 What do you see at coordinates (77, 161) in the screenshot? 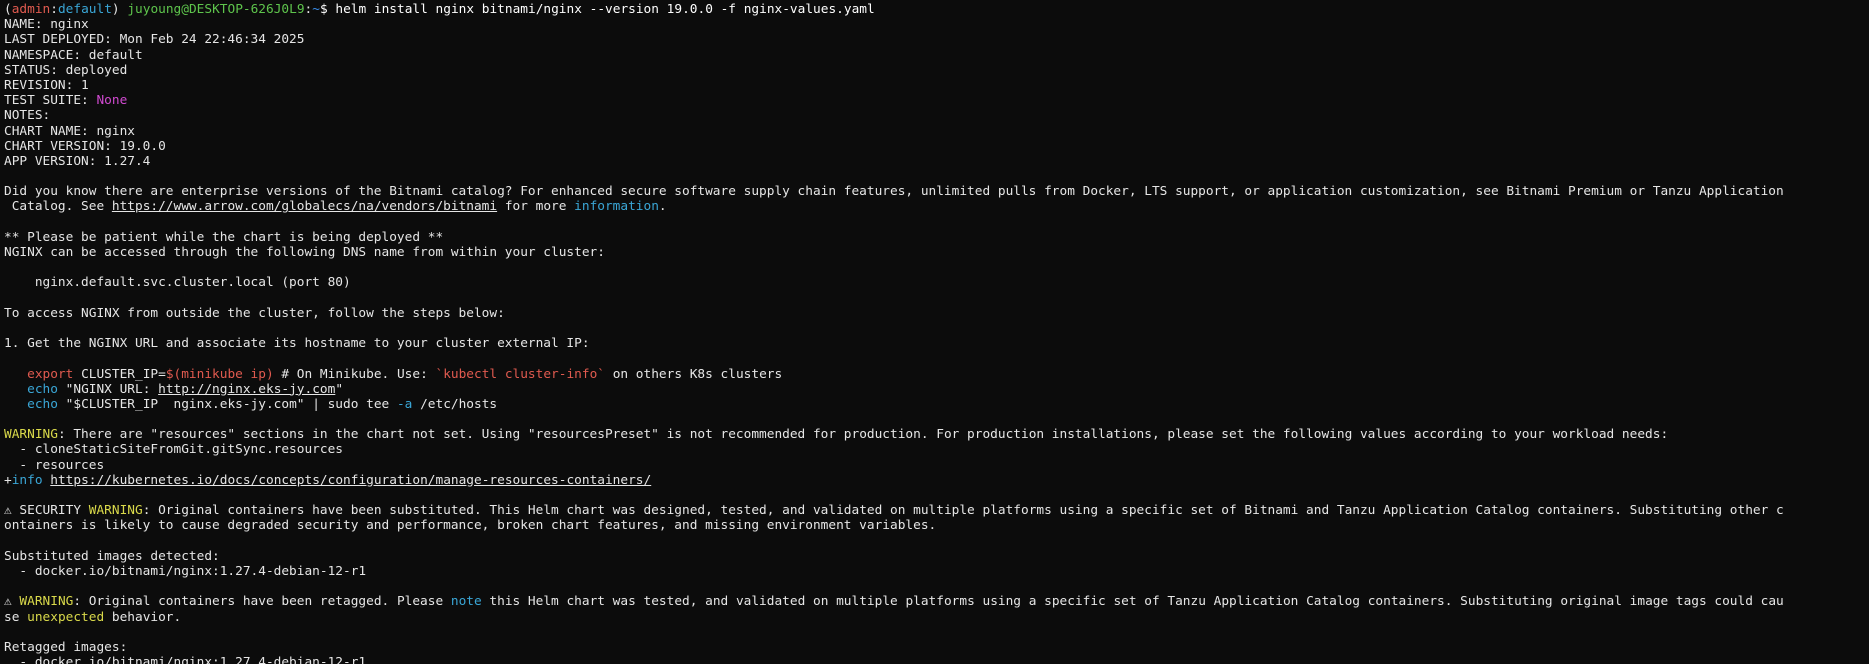
I see `terminal-text: APP VERSION: 1.27.4` at bounding box center [77, 161].